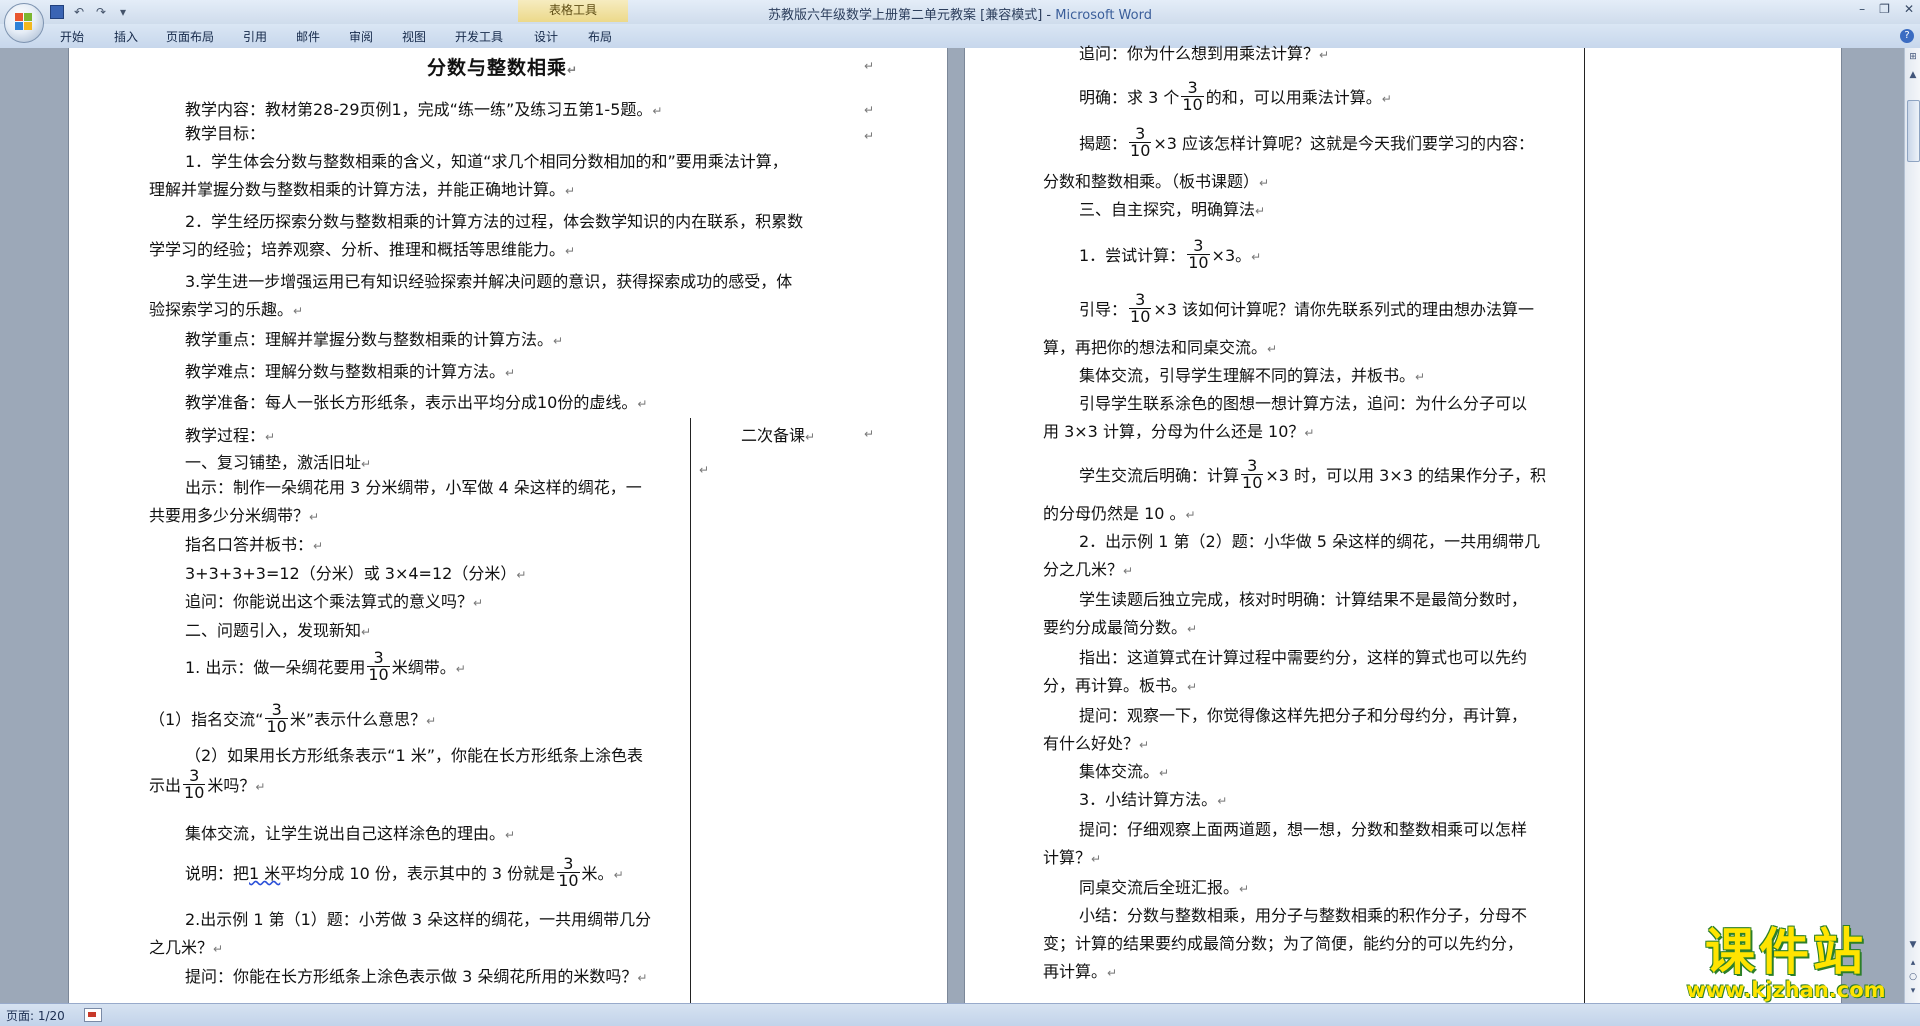  What do you see at coordinates (600, 36) in the screenshot?
I see `tab-layout: 布局` at bounding box center [600, 36].